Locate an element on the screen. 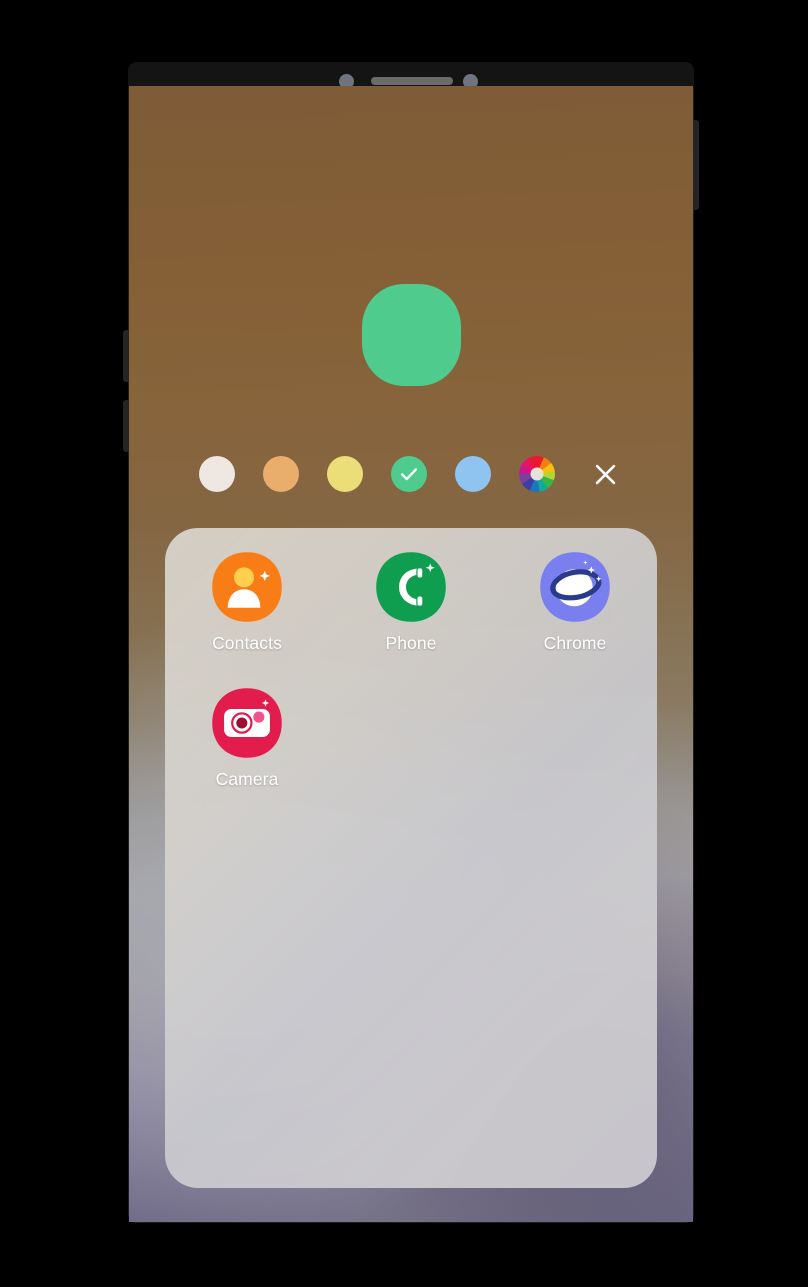 Image resolution: width=808 pixels, height=1287 pixels. app-camera: Camera is located at coordinates (247, 738).